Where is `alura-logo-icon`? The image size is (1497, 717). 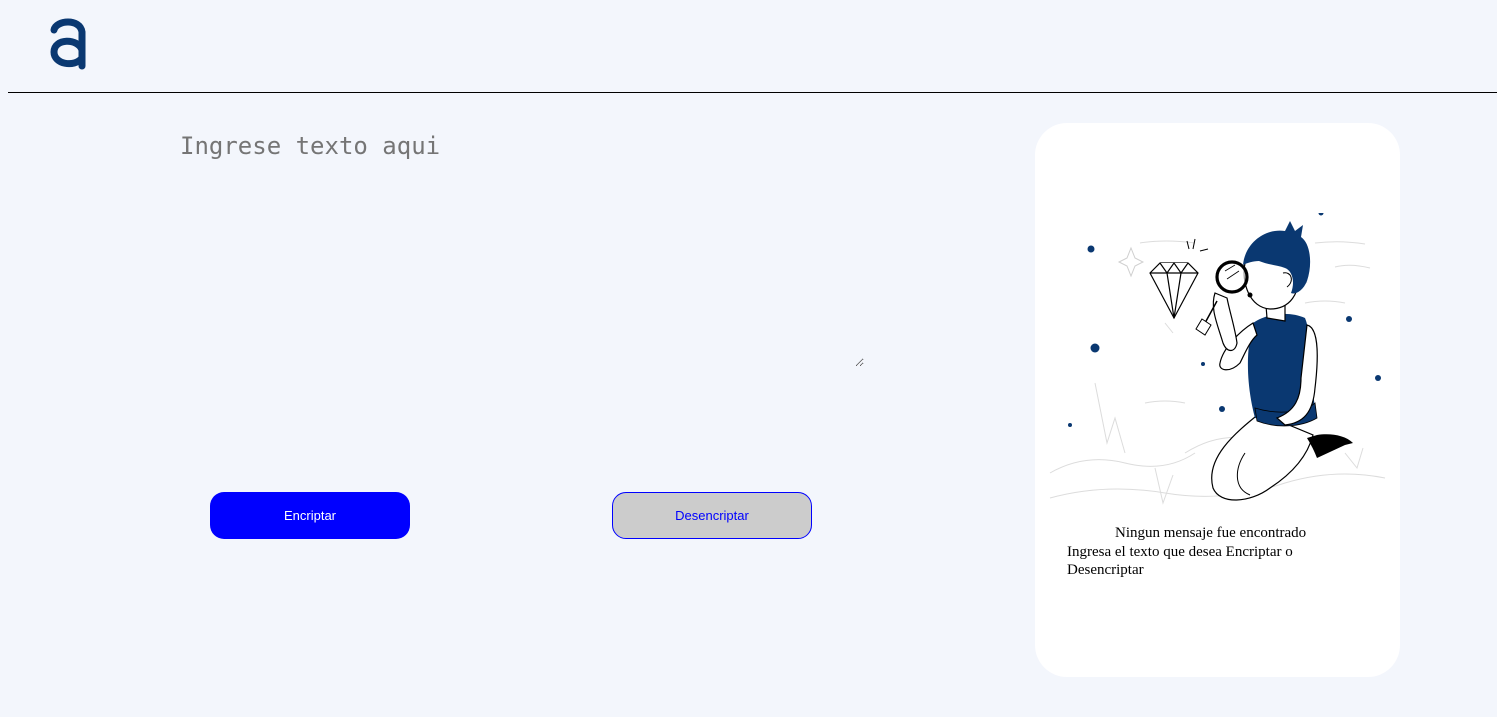
alura-logo-icon is located at coordinates (68, 44).